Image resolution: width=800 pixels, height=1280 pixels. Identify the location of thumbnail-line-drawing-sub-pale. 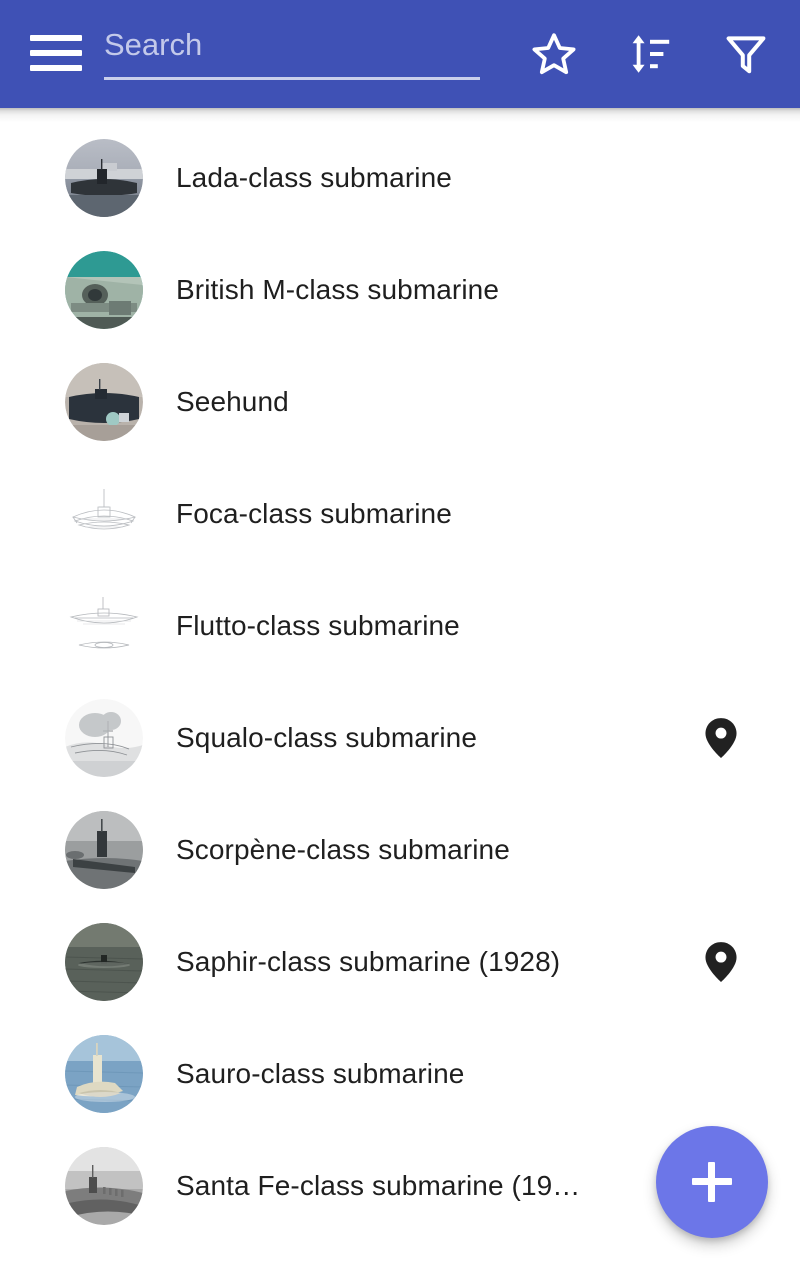
(104, 514).